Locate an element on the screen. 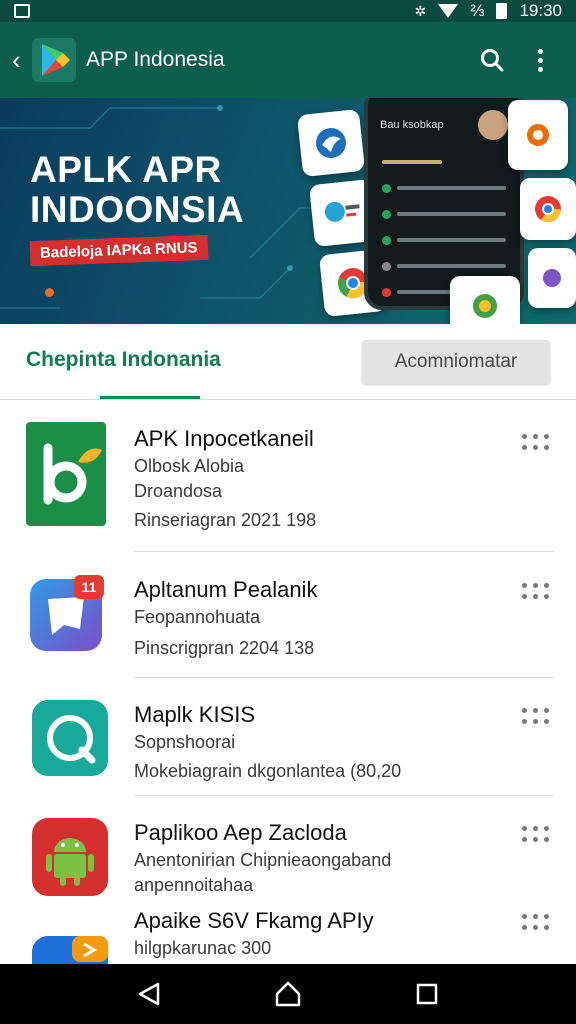 This screenshot has width=576, height=1024. more-vert-icon is located at coordinates (540, 60).